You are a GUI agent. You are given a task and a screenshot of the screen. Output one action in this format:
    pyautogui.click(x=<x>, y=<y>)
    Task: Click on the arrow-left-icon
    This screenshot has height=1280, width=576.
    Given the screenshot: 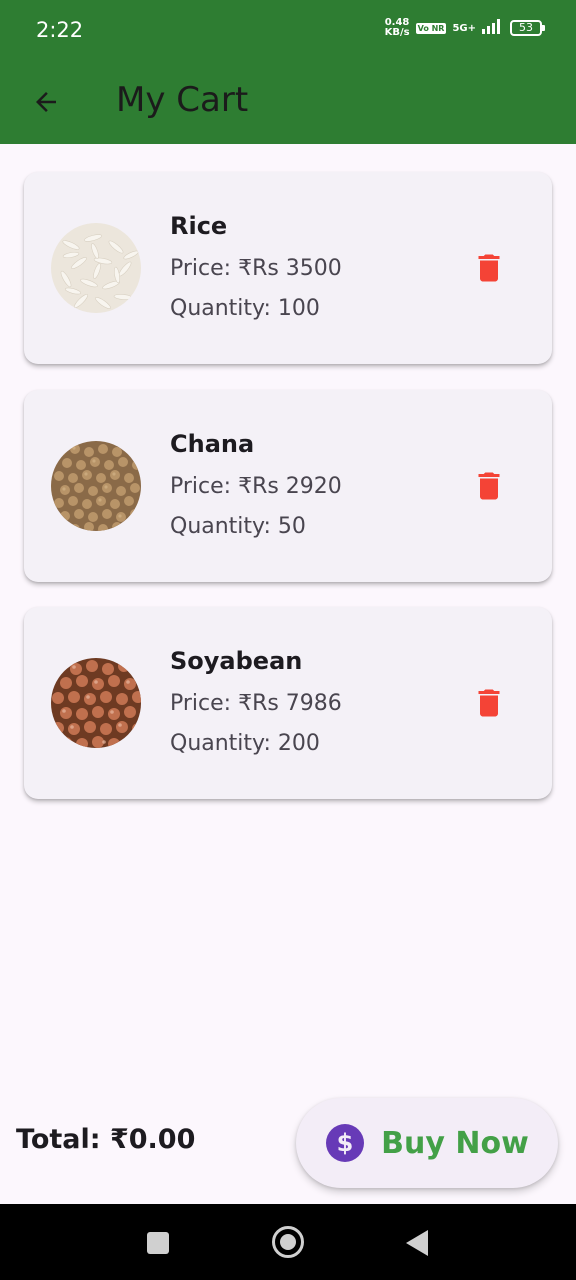 What is the action you would take?
    pyautogui.click(x=46, y=102)
    